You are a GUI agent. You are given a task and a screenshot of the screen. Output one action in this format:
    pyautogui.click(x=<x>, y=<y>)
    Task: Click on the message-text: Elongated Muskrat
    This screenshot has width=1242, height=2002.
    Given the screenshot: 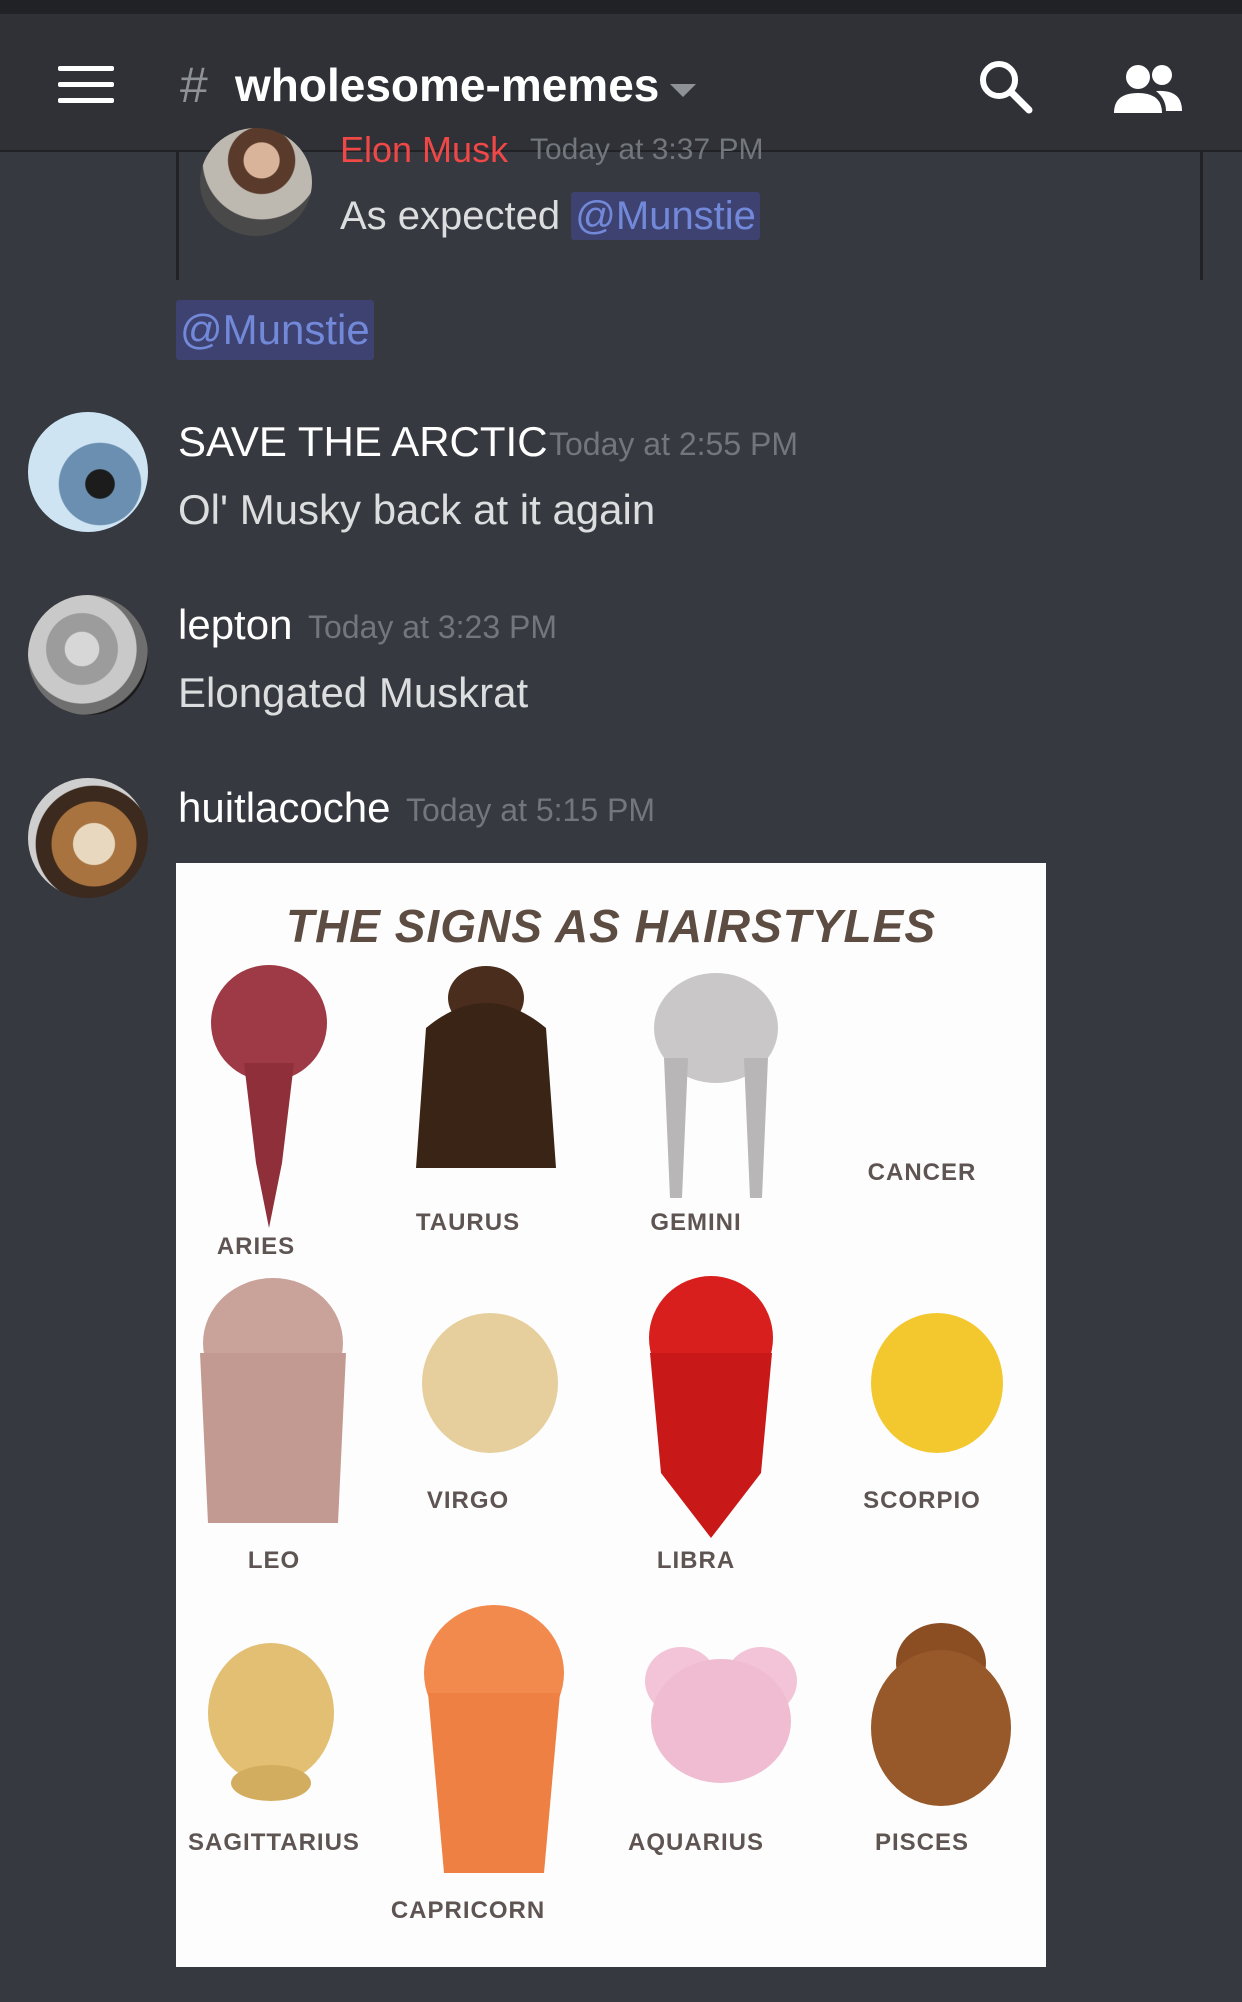 What is the action you would take?
    pyautogui.click(x=353, y=692)
    